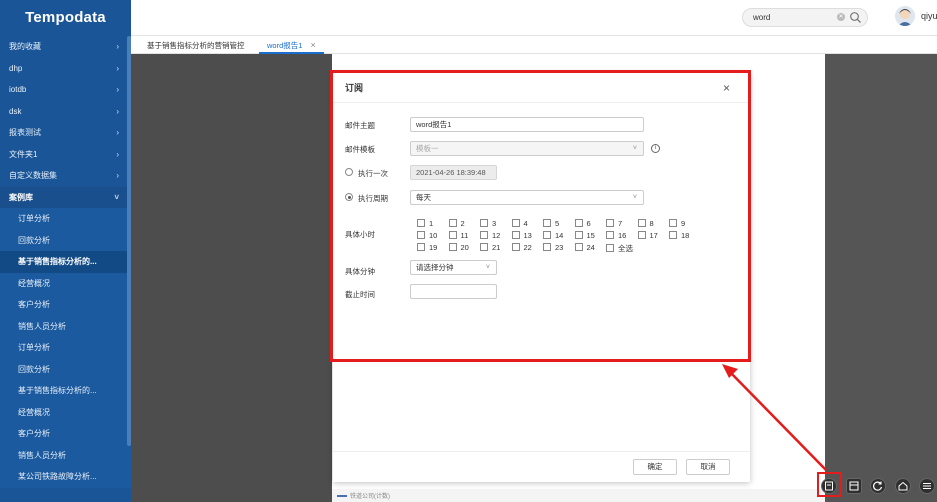 The image size is (937, 502). Describe the element at coordinates (65, 155) in the screenshot. I see `sidebar-item: 文件夹1 ›` at that location.